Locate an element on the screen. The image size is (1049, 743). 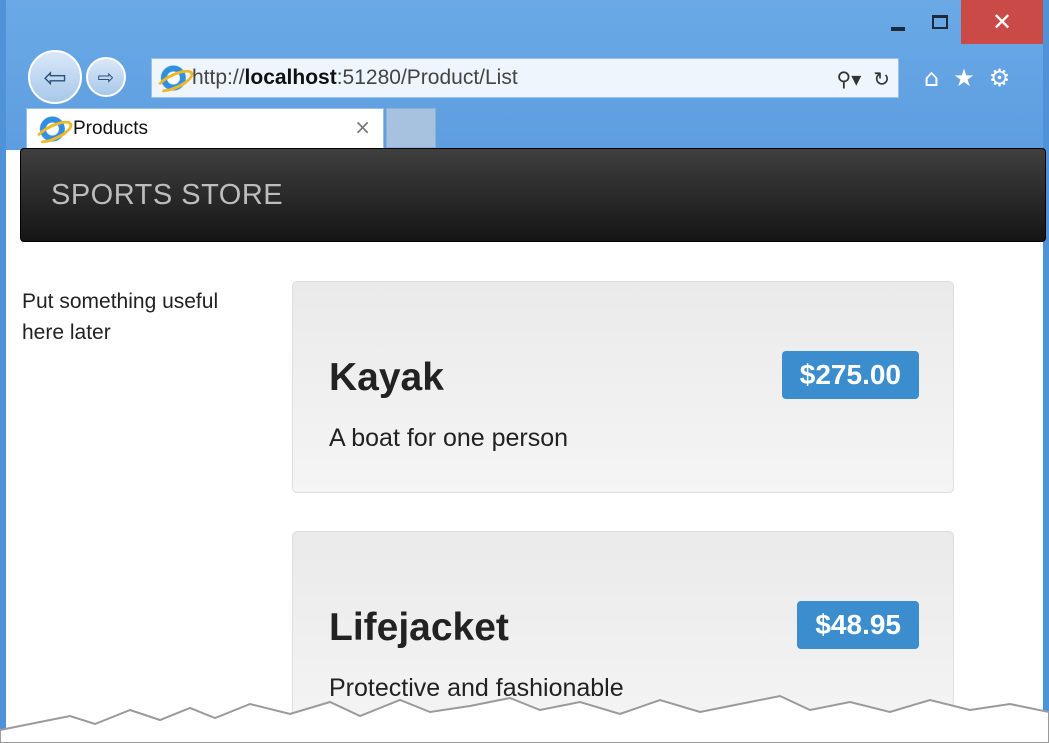
forward-button: ⇨ is located at coordinates (106, 77).